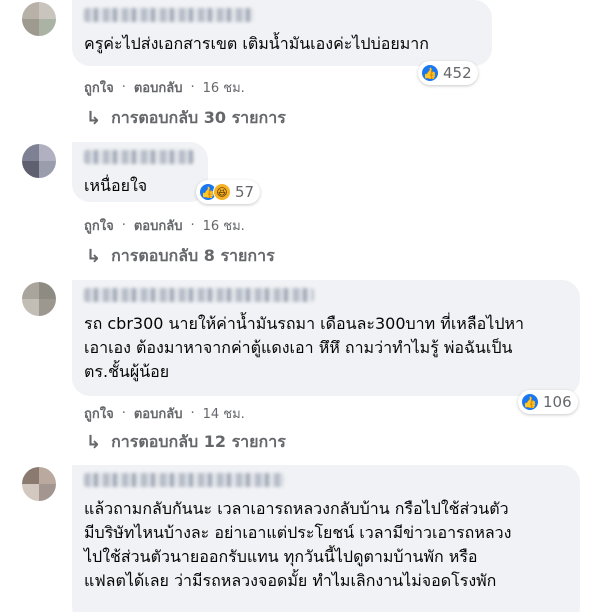  I want to click on view-replies-button: ↳ การตอบกลับ 8 รายการ, so click(180, 256).